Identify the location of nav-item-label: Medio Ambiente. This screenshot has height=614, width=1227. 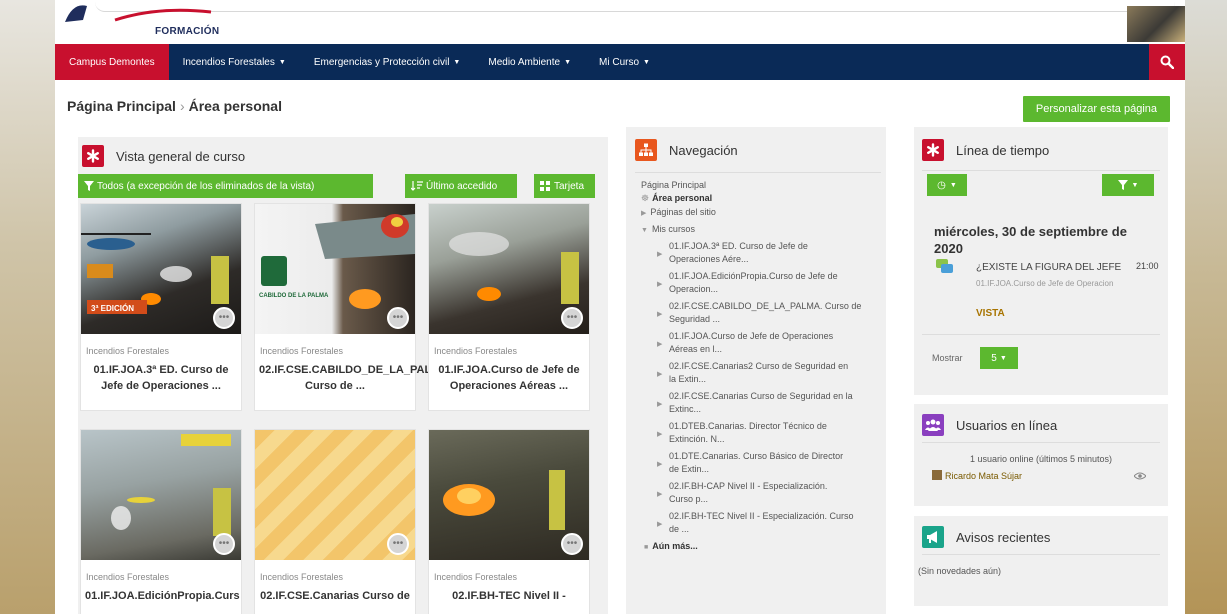
(524, 62).